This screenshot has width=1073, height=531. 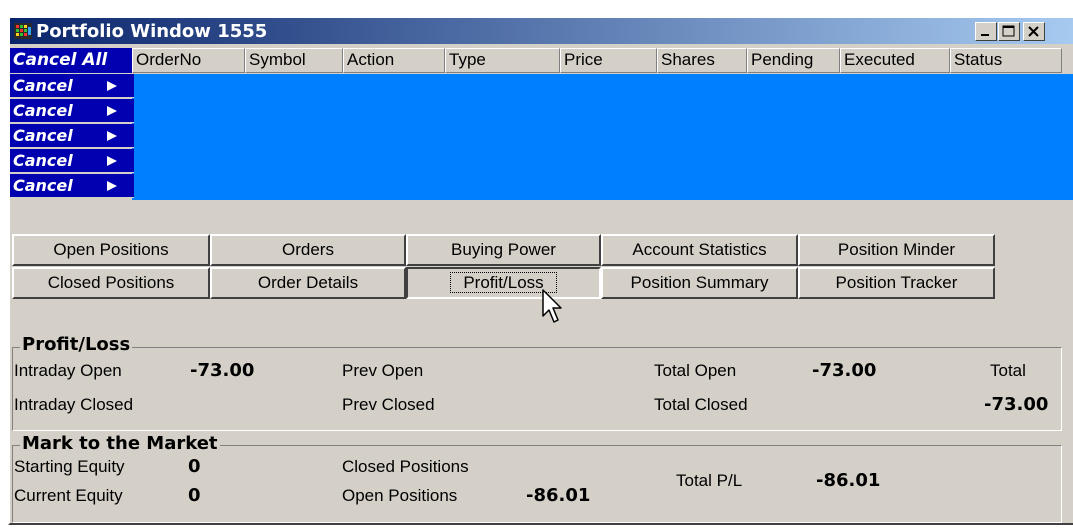 I want to click on cancel-all-button: Cancel All, so click(x=72, y=60).